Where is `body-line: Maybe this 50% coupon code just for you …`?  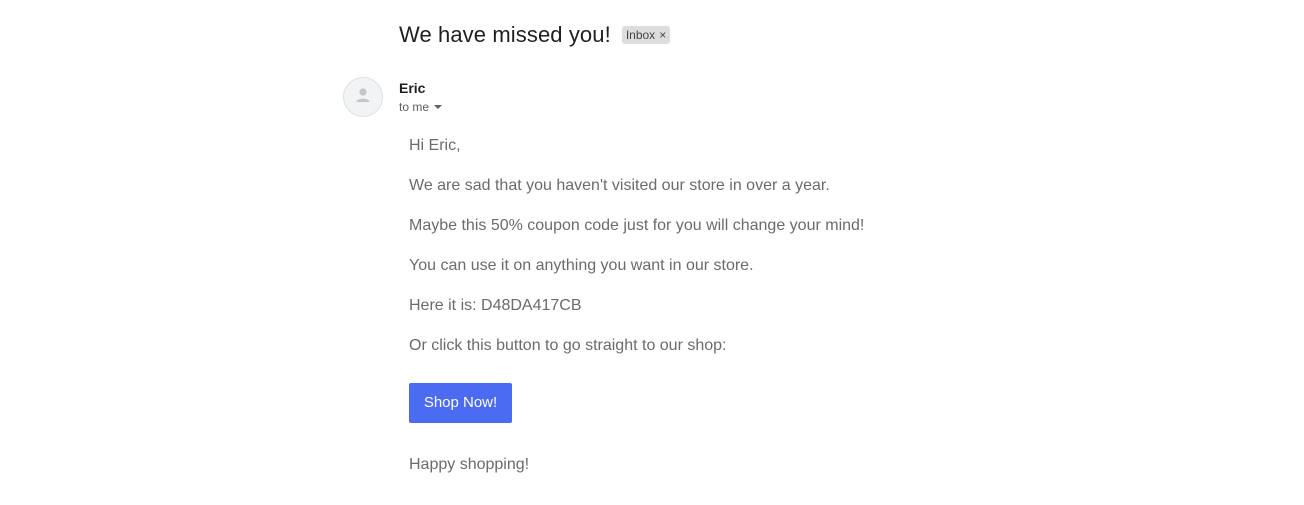
body-line: Maybe this 50% coupon code just for you … is located at coordinates (637, 225).